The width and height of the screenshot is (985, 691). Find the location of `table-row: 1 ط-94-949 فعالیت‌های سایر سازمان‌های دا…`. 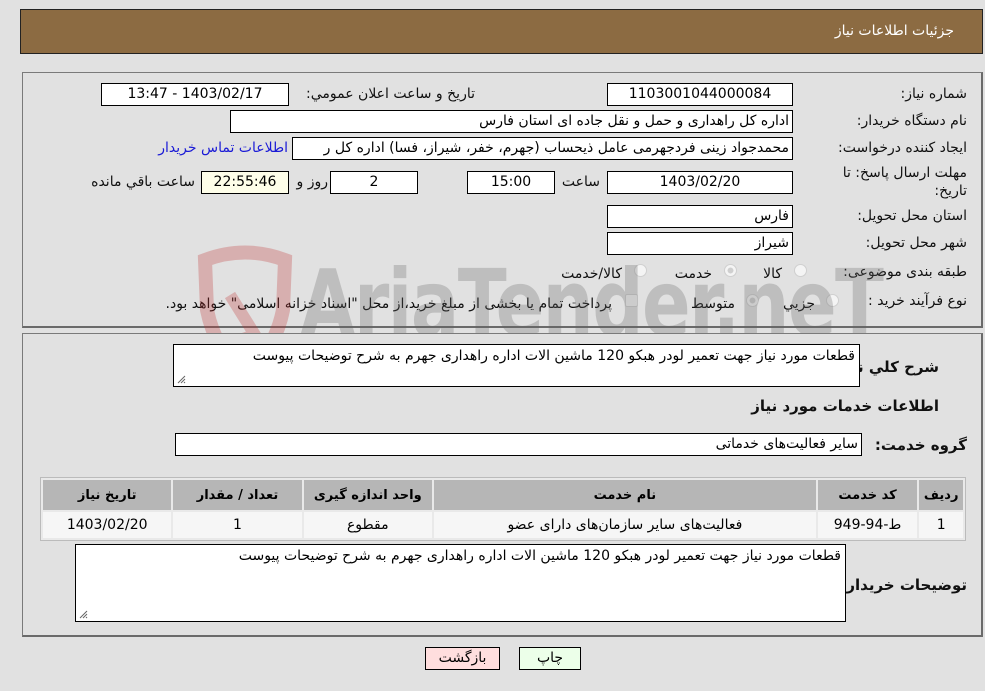

table-row: 1 ط-94-949 فعالیت‌های سایر سازمان‌های دا… is located at coordinates (503, 525).